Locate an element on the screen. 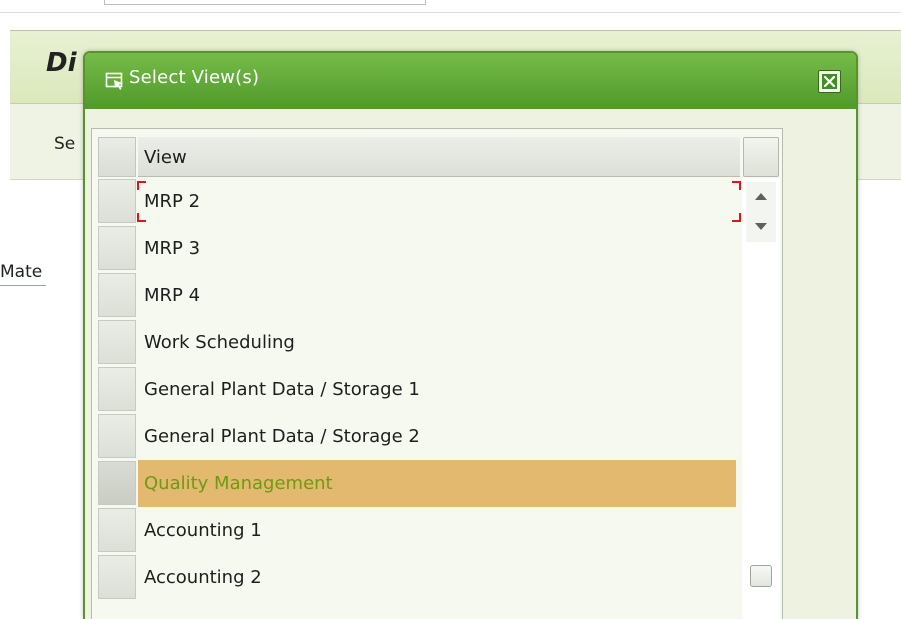 The image size is (901, 619). dialog-title: Select View(s) is located at coordinates (194, 77).